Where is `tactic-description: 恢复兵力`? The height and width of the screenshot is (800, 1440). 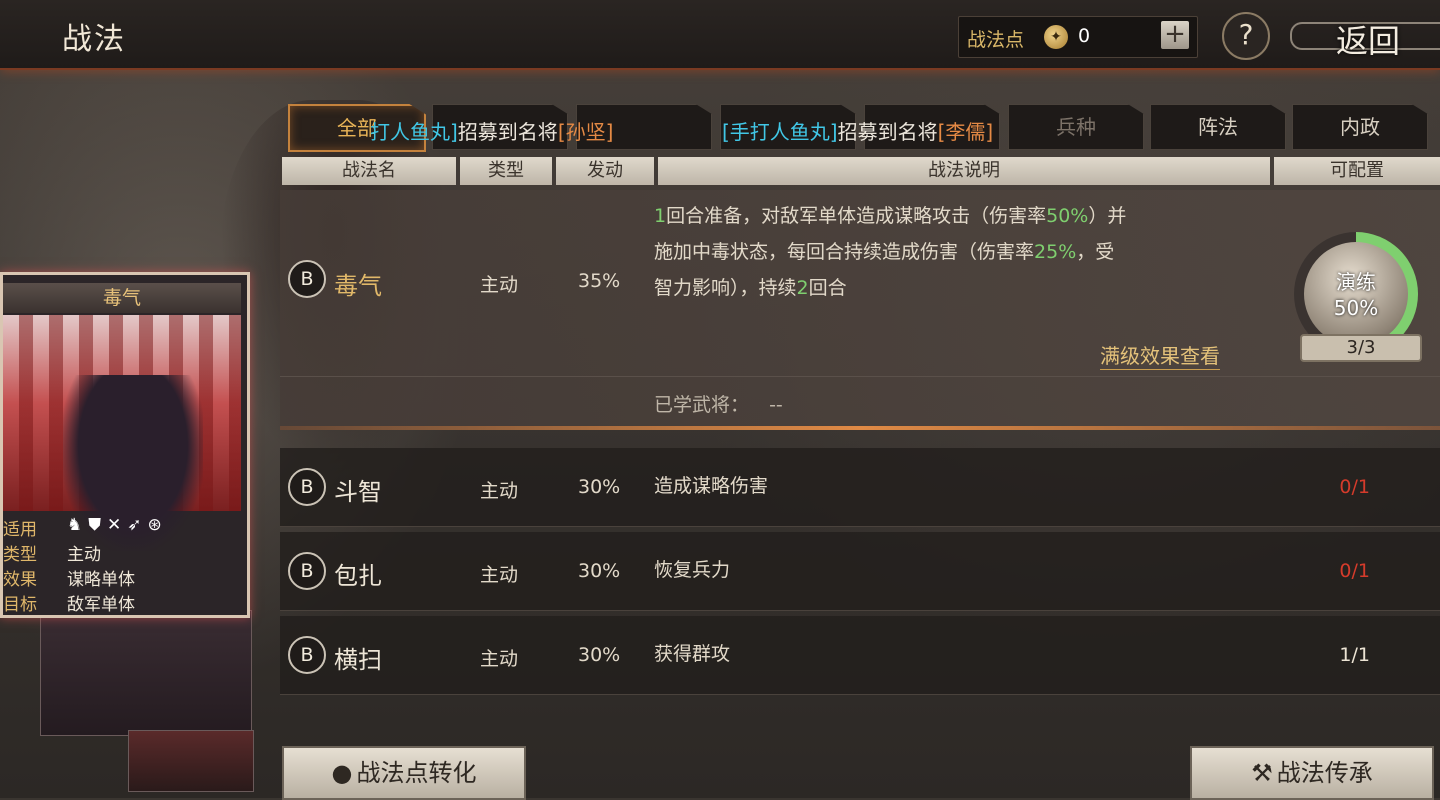
tactic-description: 恢复兵力 is located at coordinates (692, 570).